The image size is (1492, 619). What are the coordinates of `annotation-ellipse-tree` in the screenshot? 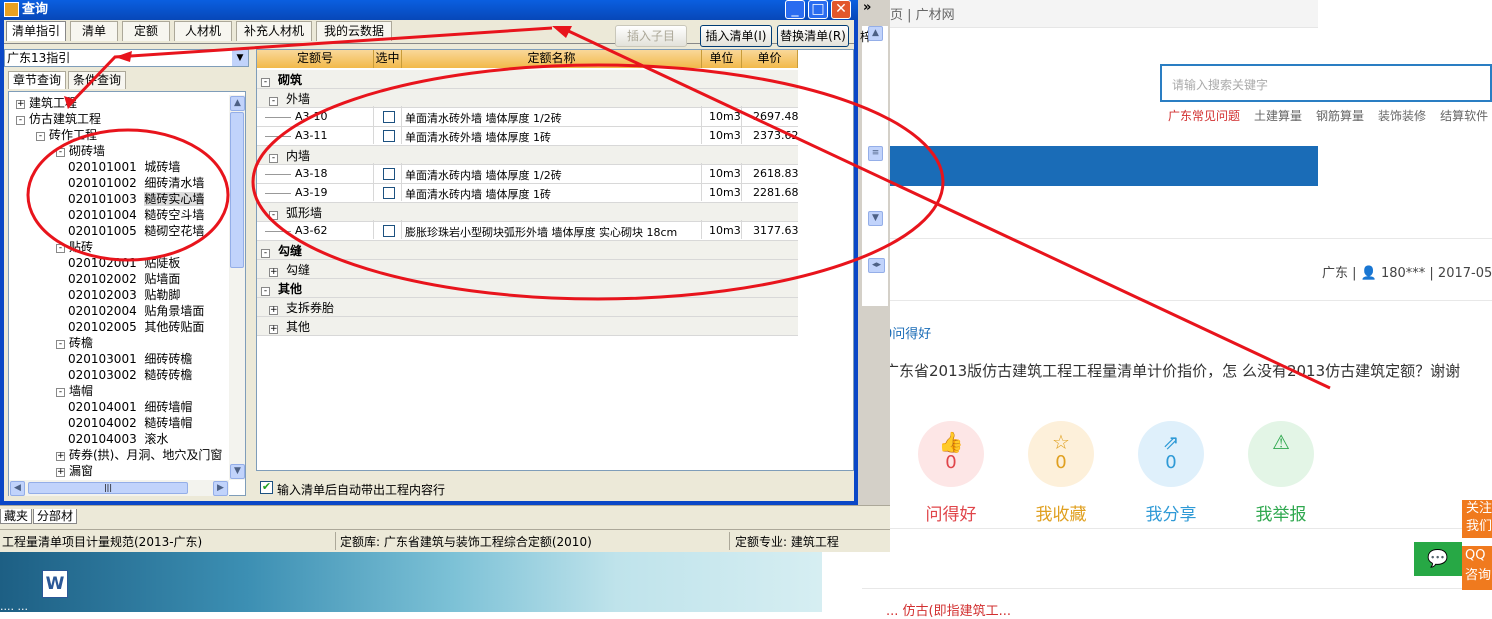 It's located at (128, 195).